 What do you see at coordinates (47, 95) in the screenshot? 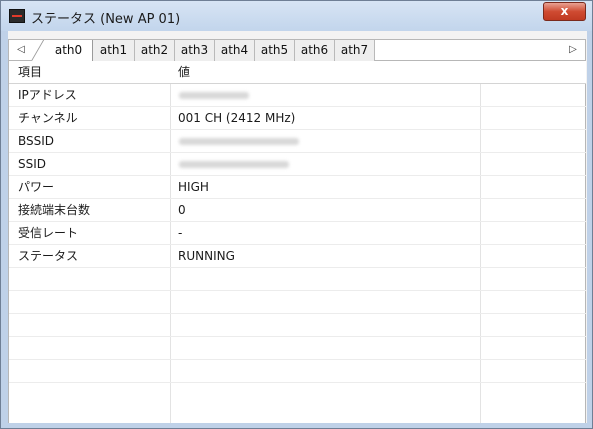
I see `row-name: IPアドレス` at bounding box center [47, 95].